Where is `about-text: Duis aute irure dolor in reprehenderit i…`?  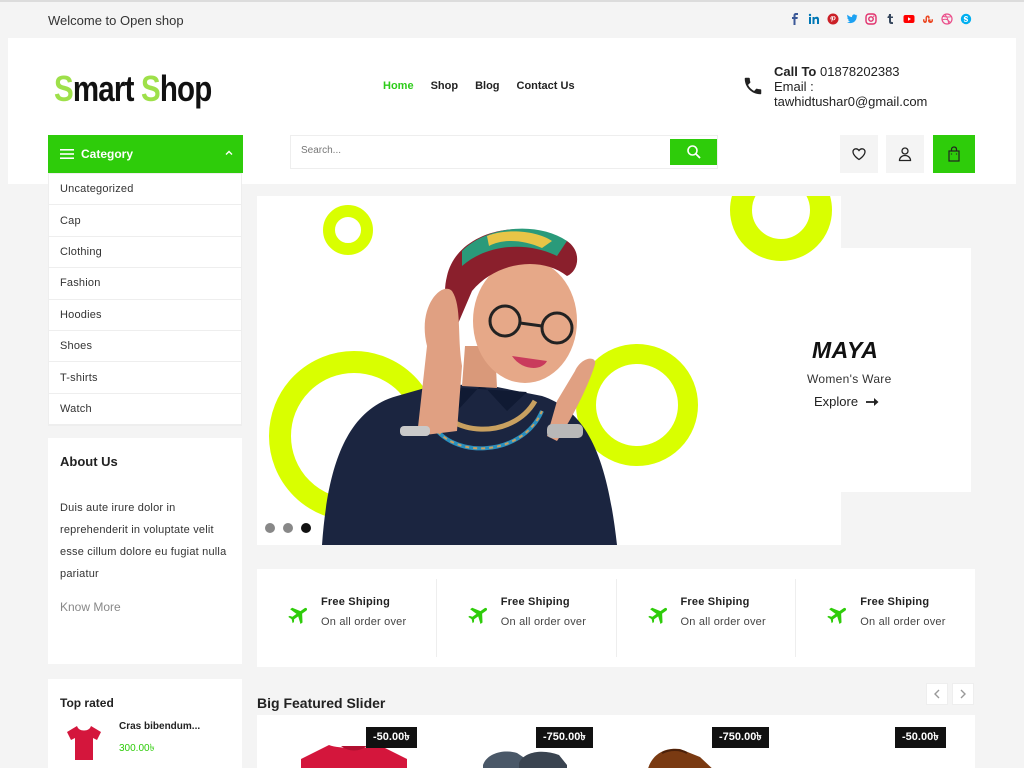
about-text: Duis aute irure dolor in reprehenderit i… is located at coordinates (143, 541).